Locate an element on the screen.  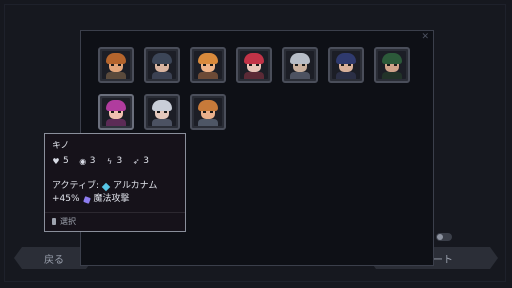
arcane-gem-icon is located at coordinates (106, 186).